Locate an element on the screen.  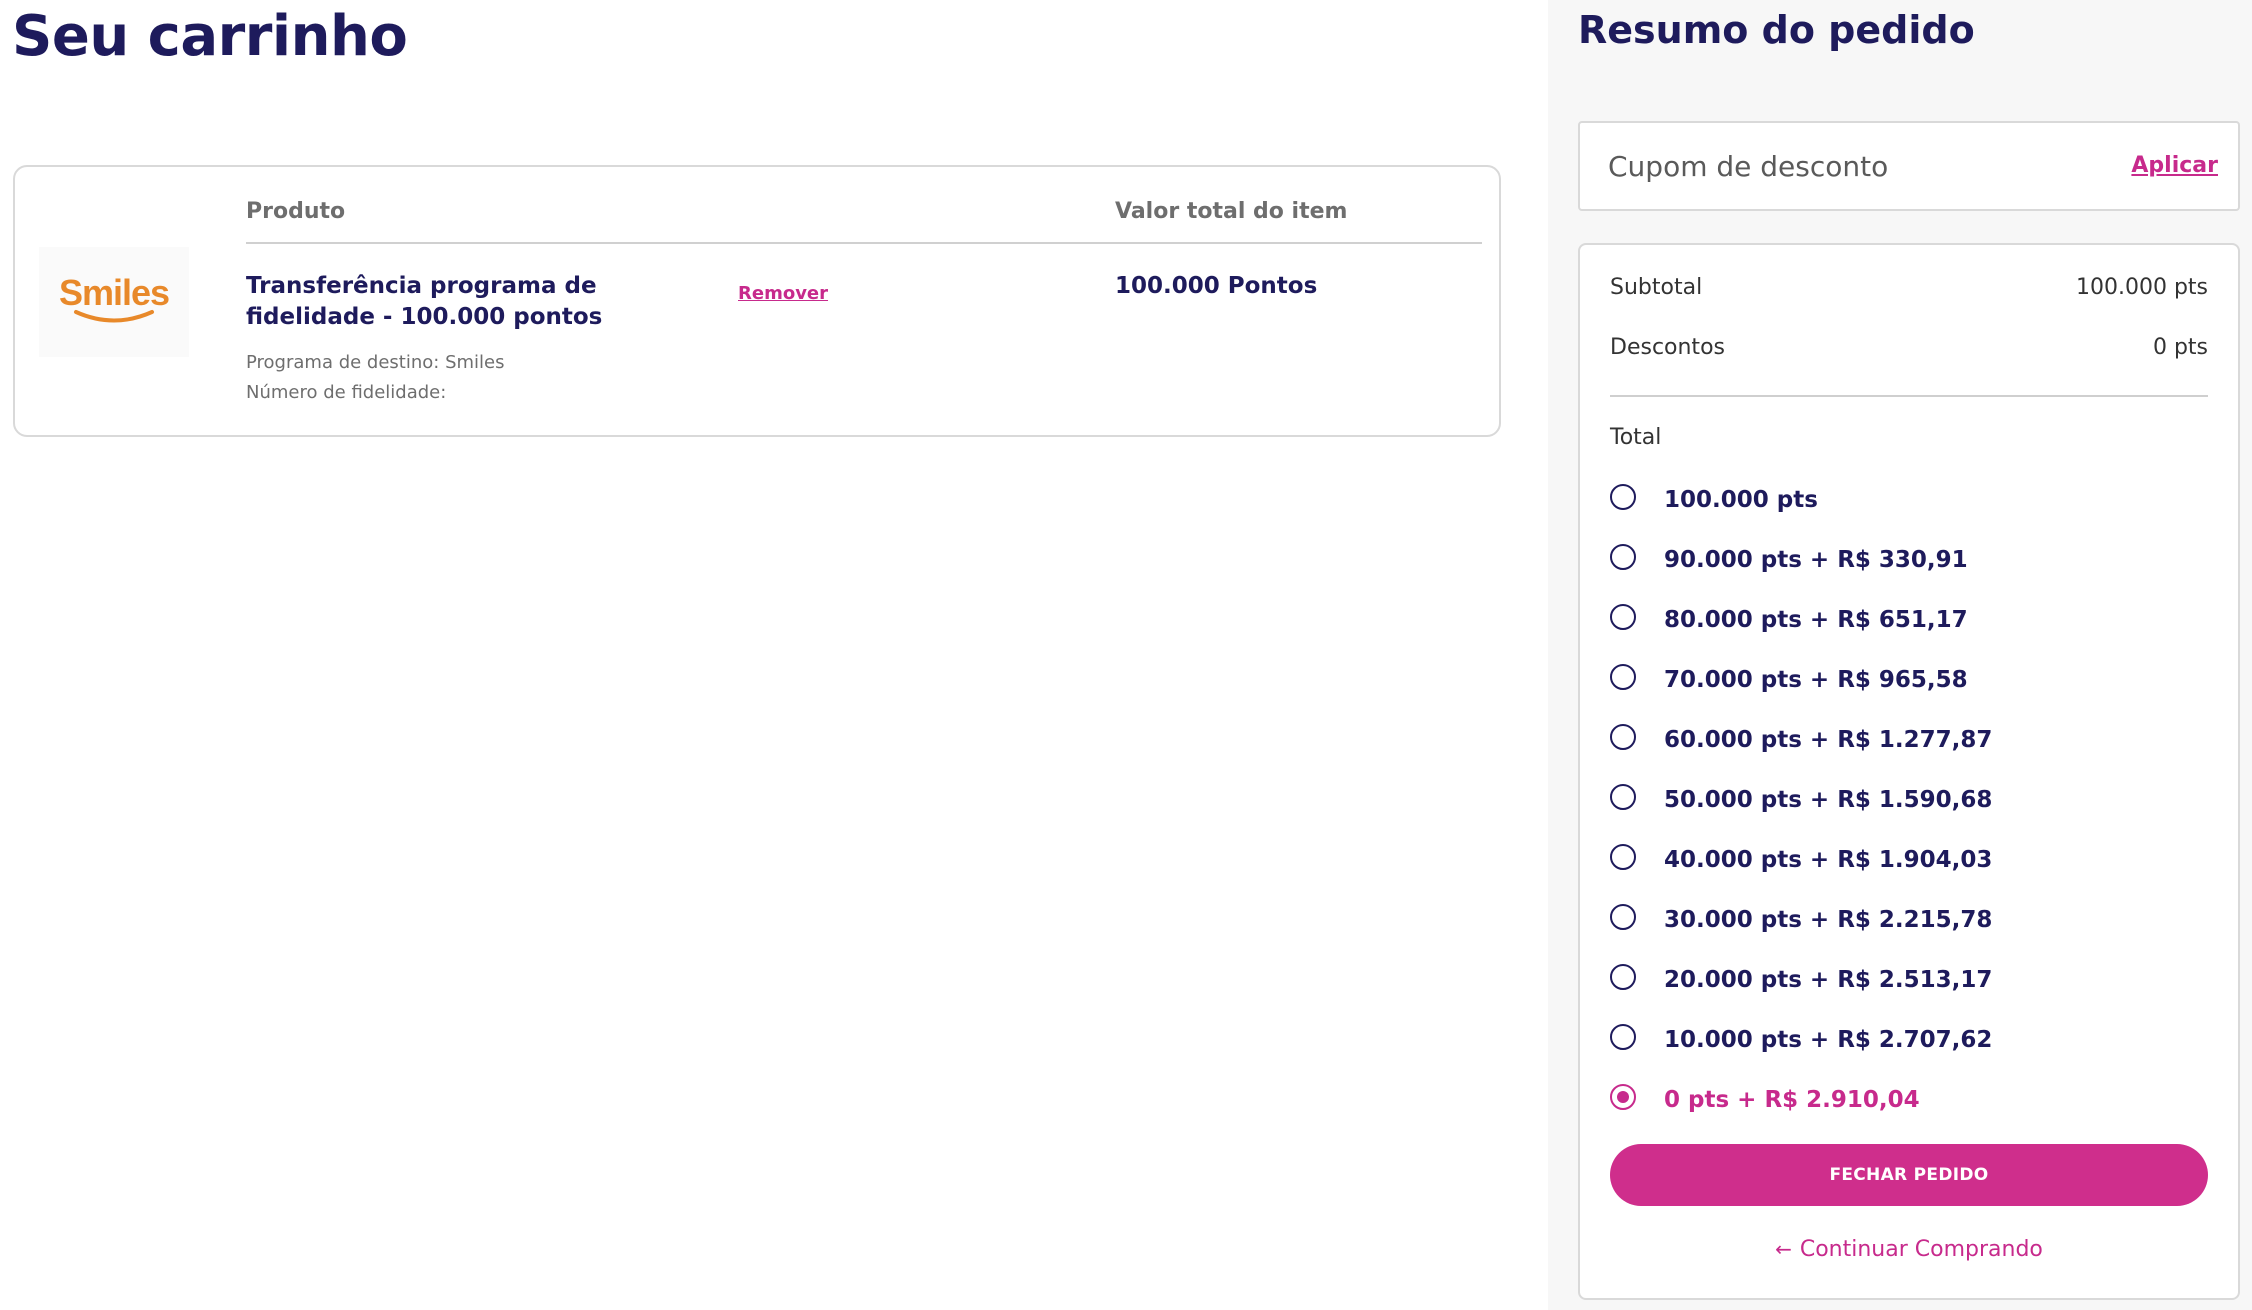
payment-option-label: 40.000 pts + R$ 1.904,03 is located at coordinates (1828, 860).